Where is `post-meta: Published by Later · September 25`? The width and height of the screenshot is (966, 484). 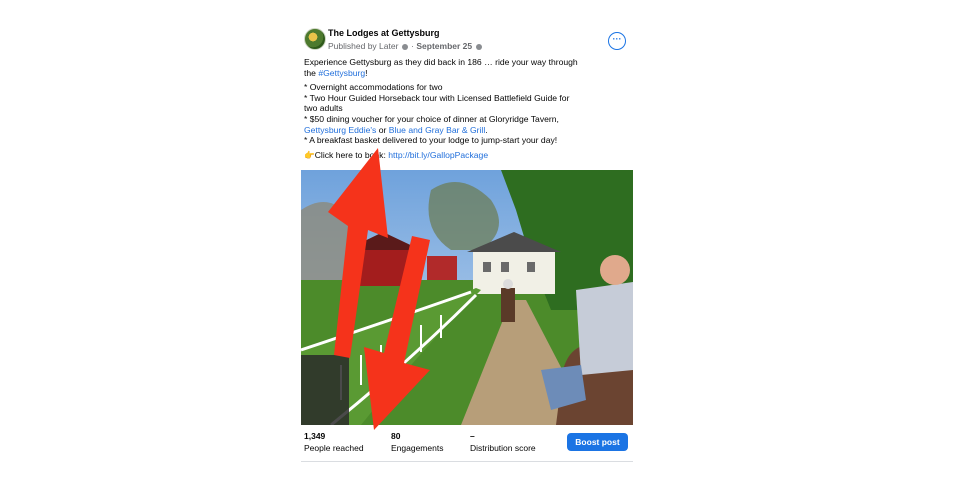 post-meta: Published by Later · September 25 is located at coordinates (405, 46).